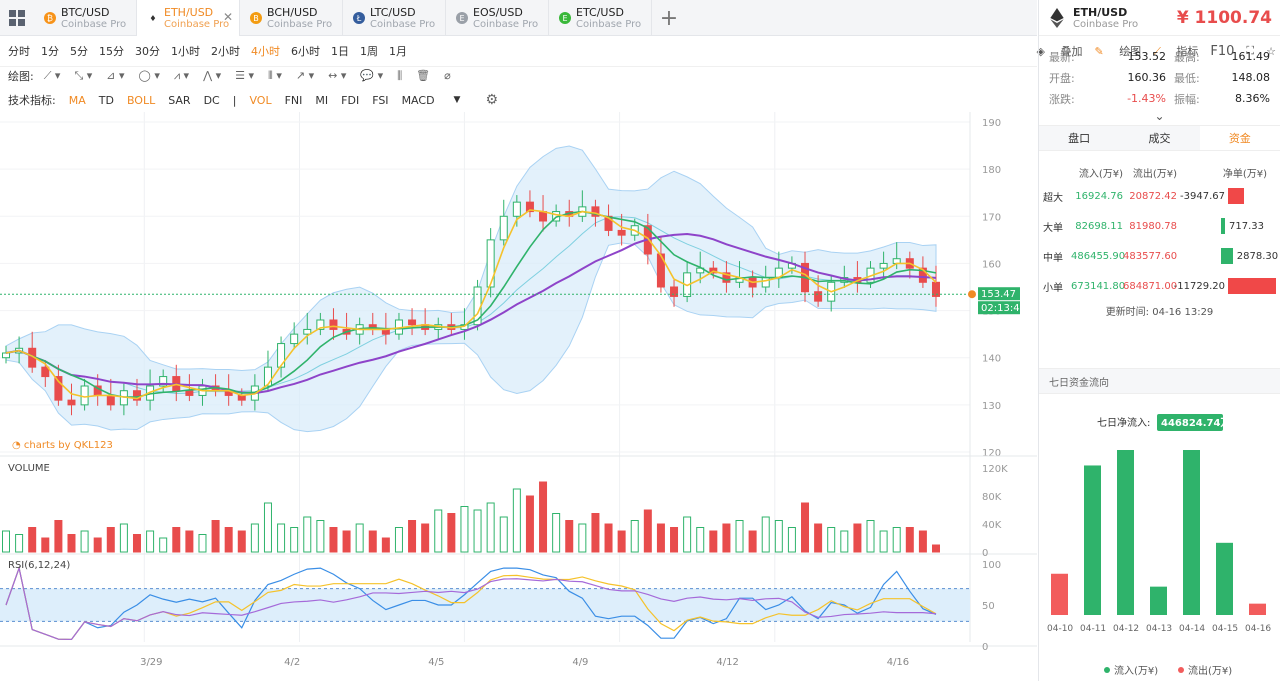  I want to click on period-10: 1周, so click(369, 51).